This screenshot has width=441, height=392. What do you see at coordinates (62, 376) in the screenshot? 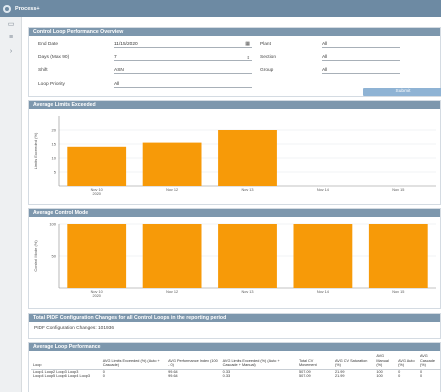
I see `table-cell: Loop4 Loop5 Loop6 Loop4 Loop3` at bounding box center [62, 376].